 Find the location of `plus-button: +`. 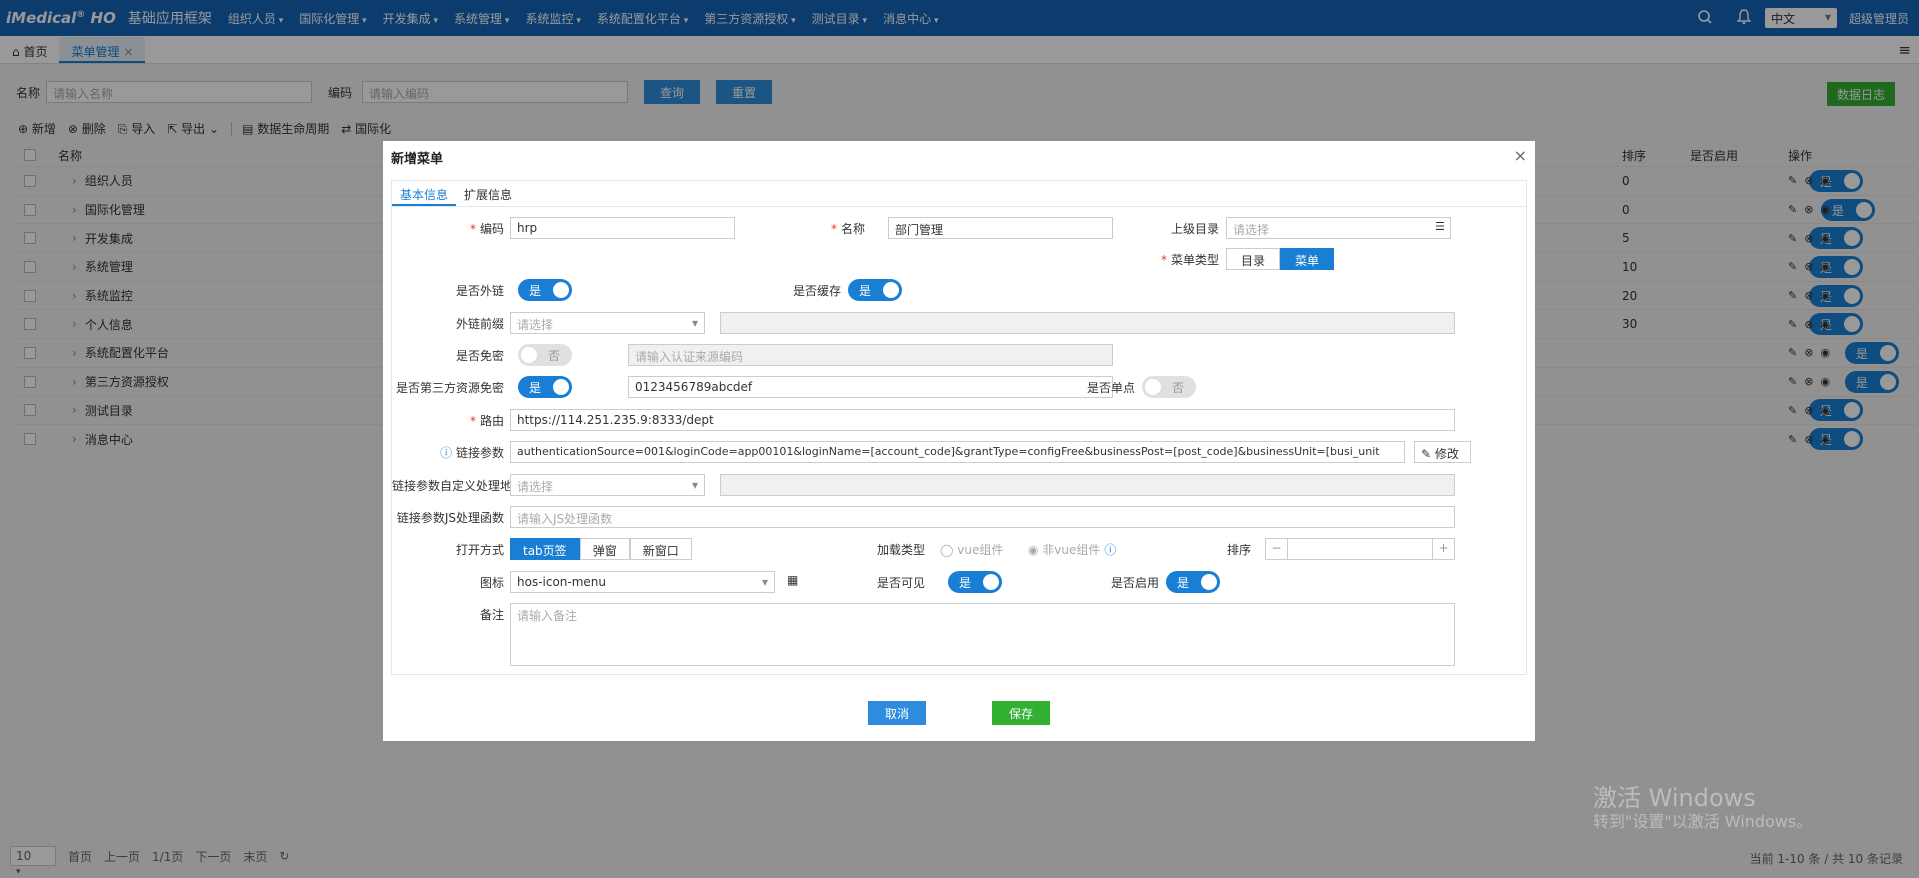

plus-button: + is located at coordinates (1443, 549).